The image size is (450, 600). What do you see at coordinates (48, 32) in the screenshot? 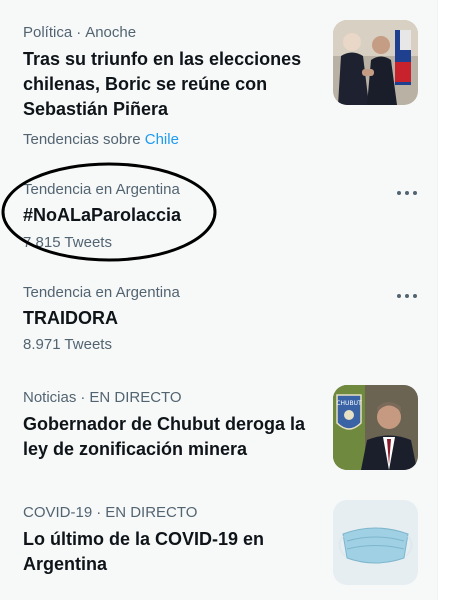
I see `trend-category: Política` at bounding box center [48, 32].